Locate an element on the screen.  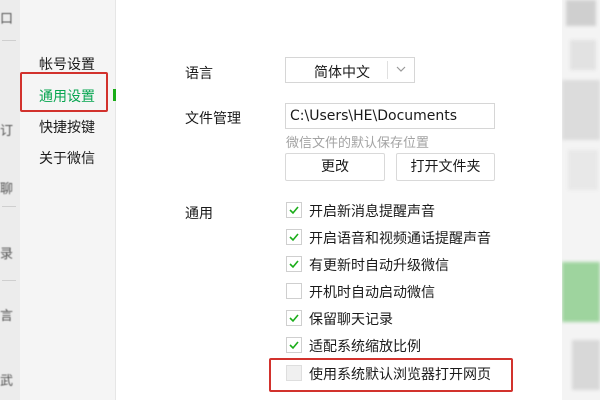
background-text: 录 is located at coordinates (7, 254).